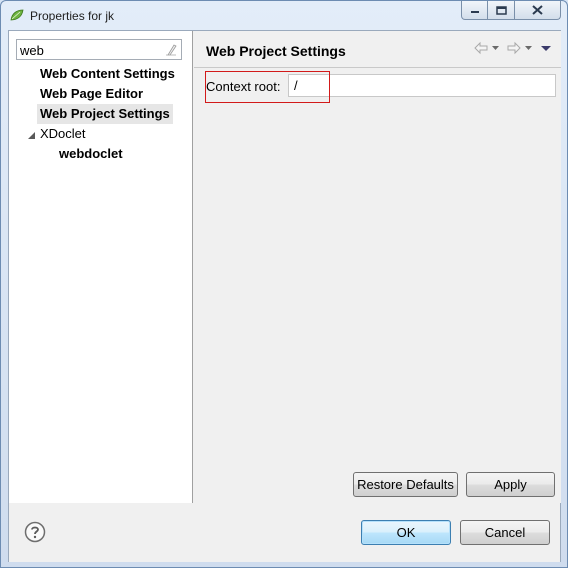 This screenshot has height=568, width=568. I want to click on minimize-icon, so click(474, 12).